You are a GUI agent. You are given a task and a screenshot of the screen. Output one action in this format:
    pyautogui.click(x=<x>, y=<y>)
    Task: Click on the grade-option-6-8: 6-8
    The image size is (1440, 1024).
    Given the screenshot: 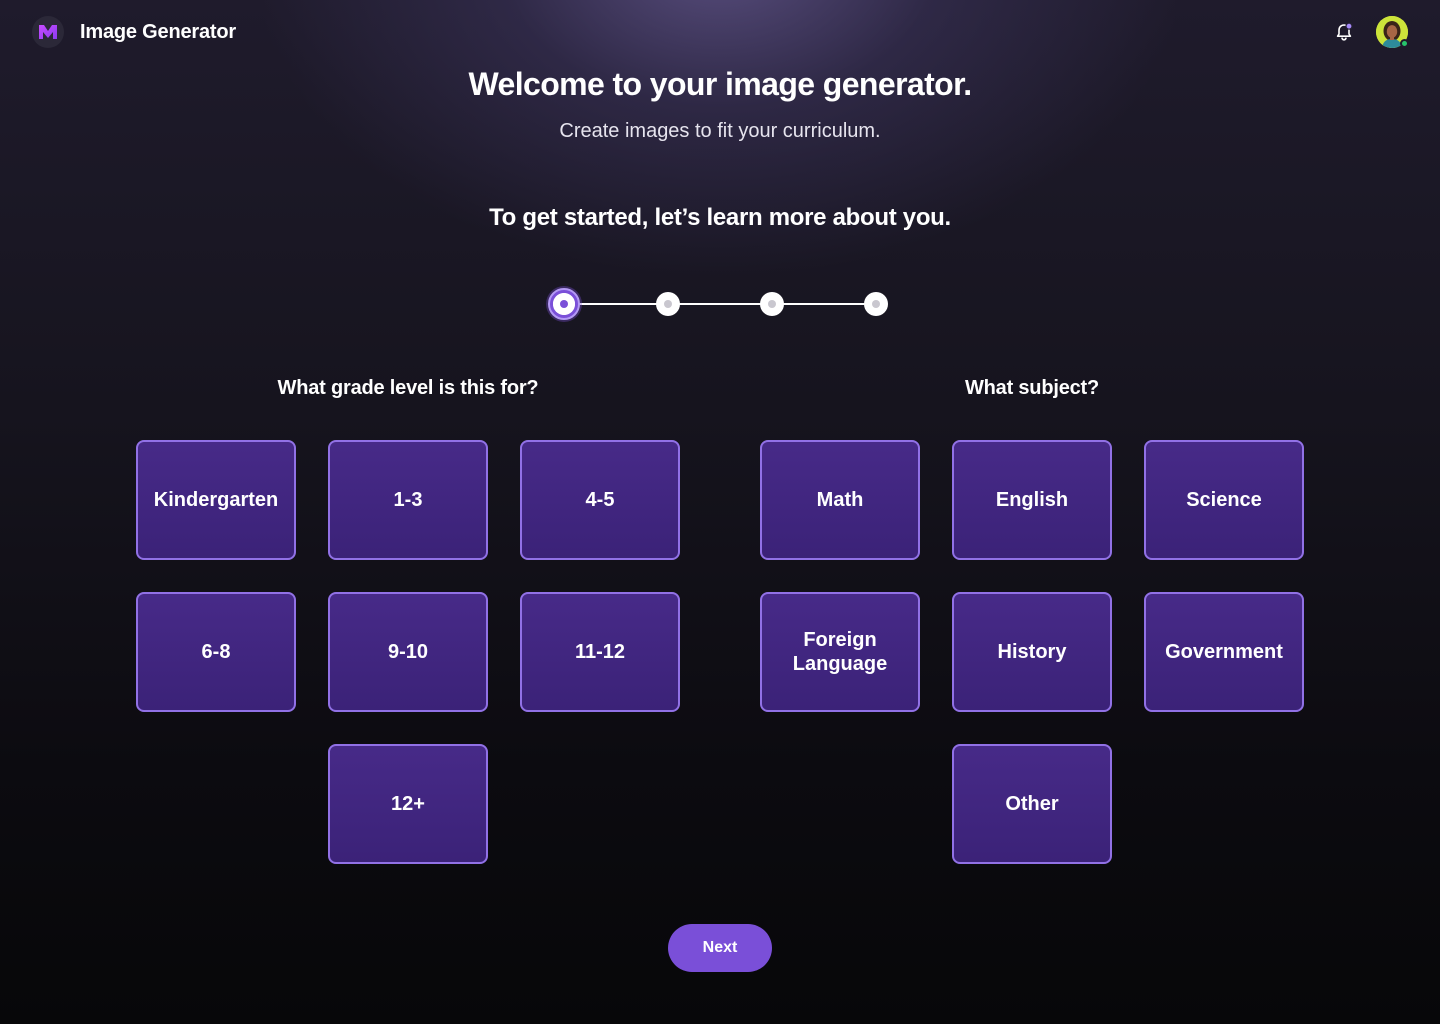 What is the action you would take?
    pyautogui.click(x=216, y=652)
    